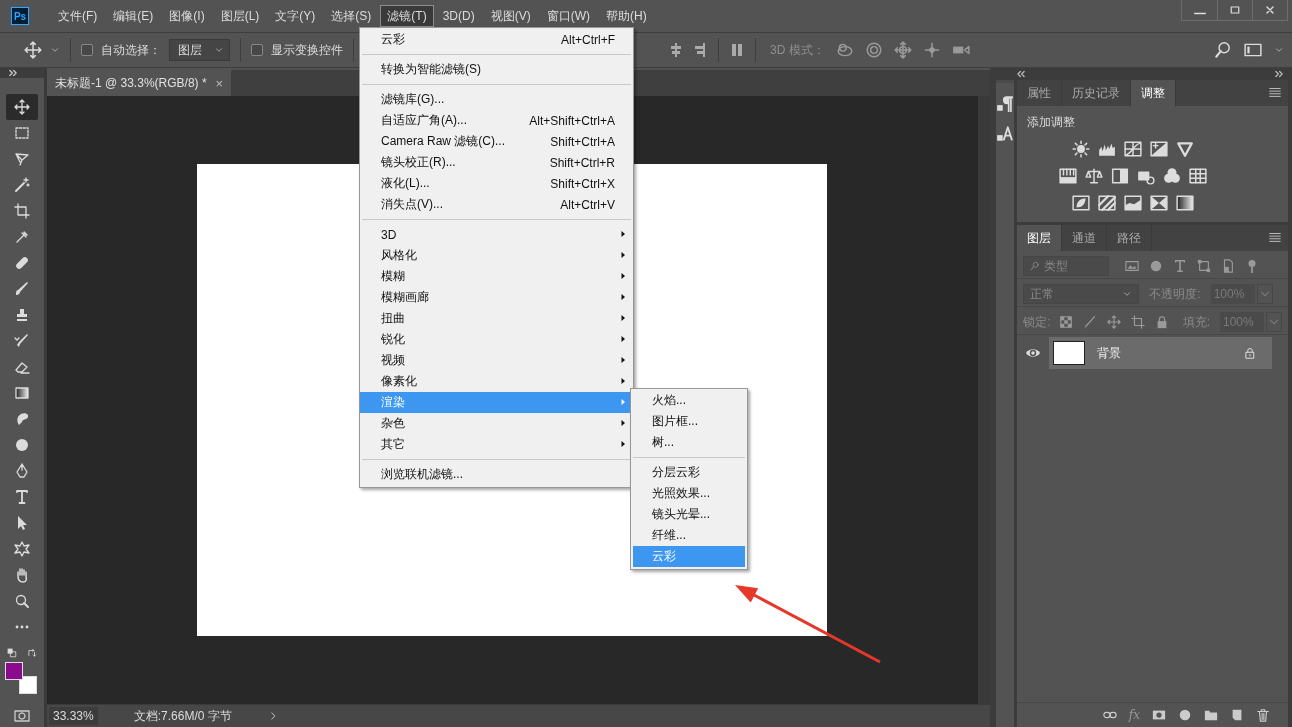  I want to click on panel-tab: 图层, so click(1040, 238).